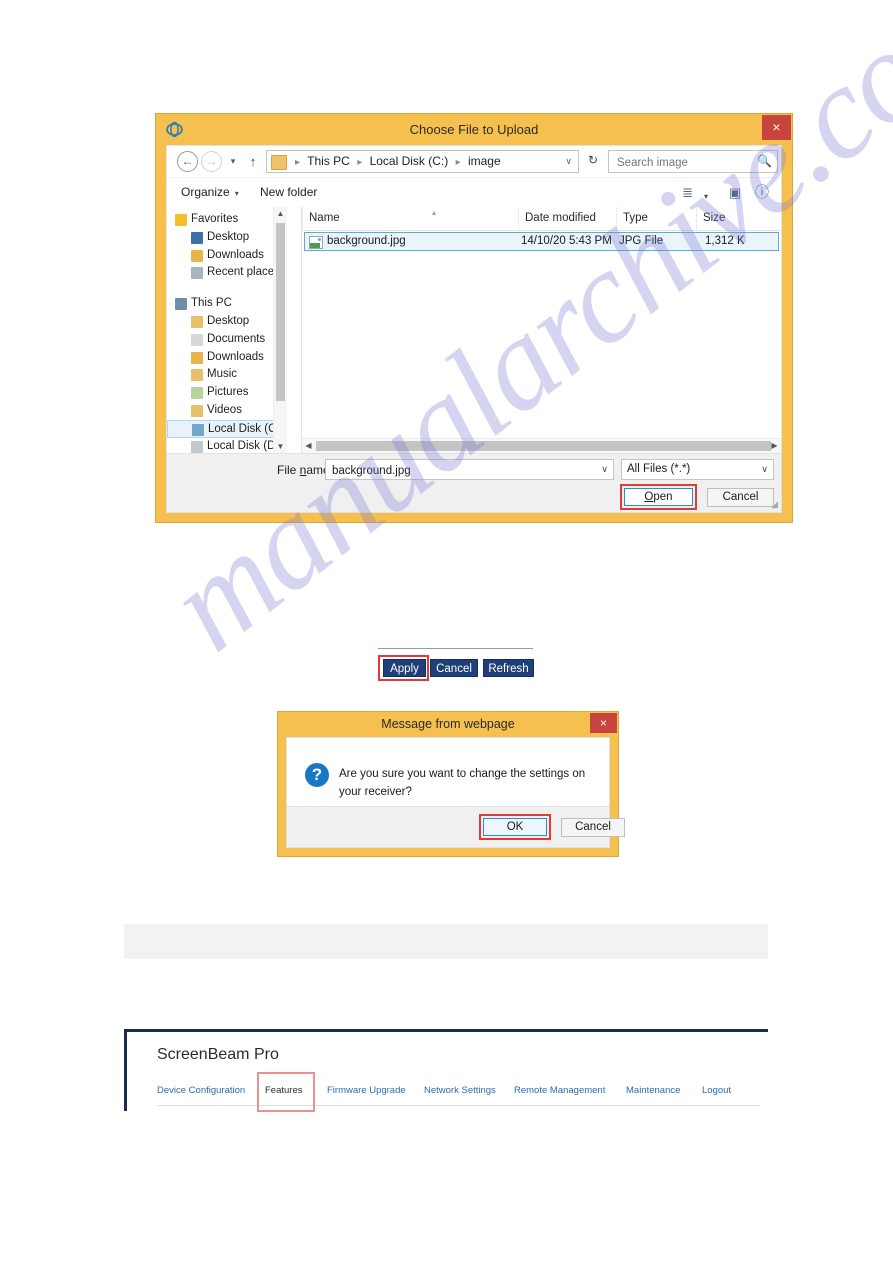 Image resolution: width=893 pixels, height=1263 pixels. I want to click on forward-icon: →, so click(211, 161).